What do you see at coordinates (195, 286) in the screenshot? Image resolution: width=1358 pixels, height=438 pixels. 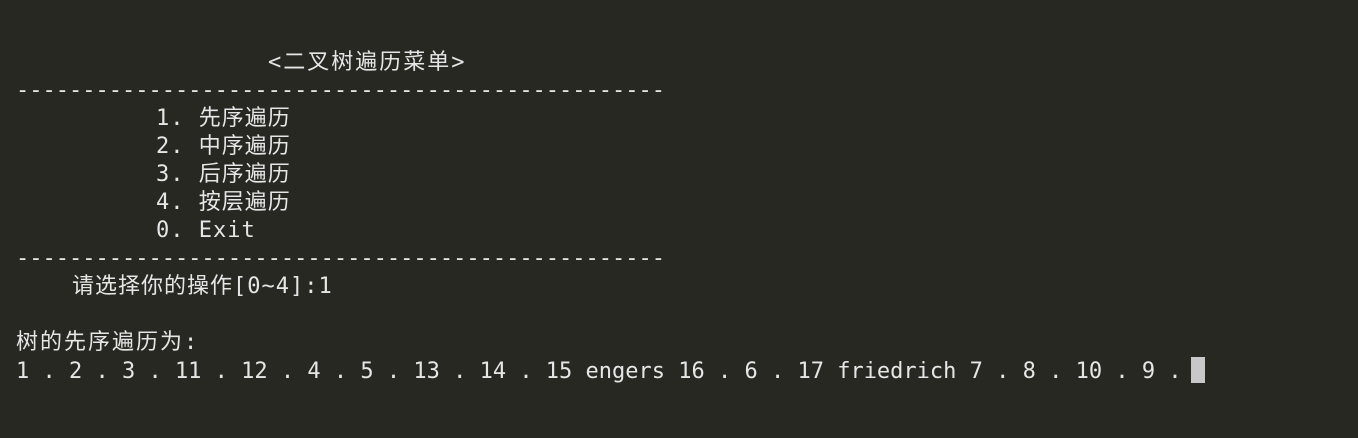 I see `prompt-text: 请选择你的操作[0~4]:` at bounding box center [195, 286].